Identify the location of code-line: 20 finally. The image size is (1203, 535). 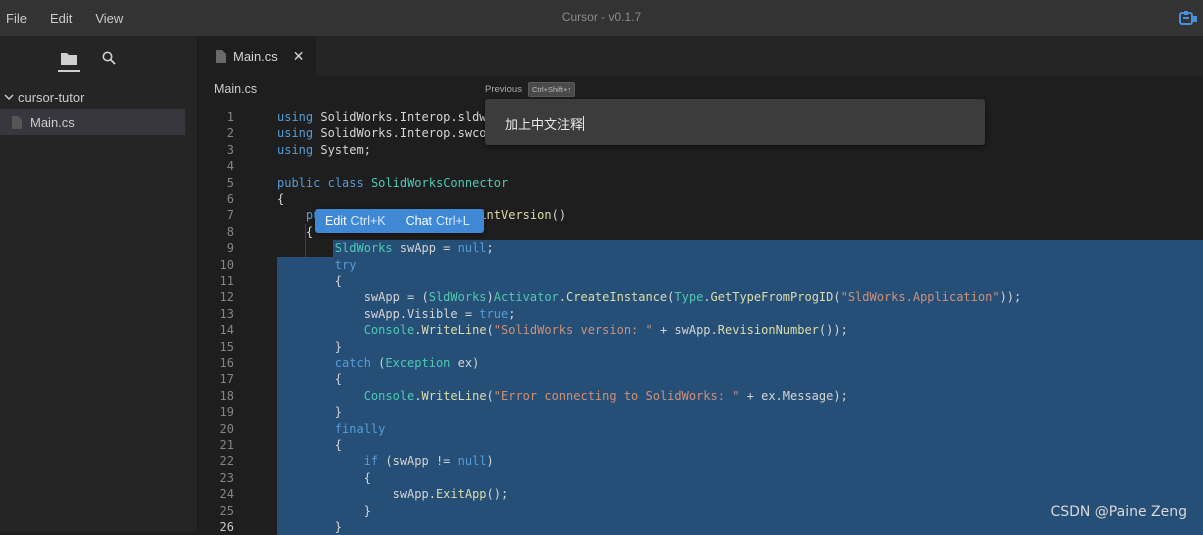
(700, 428).